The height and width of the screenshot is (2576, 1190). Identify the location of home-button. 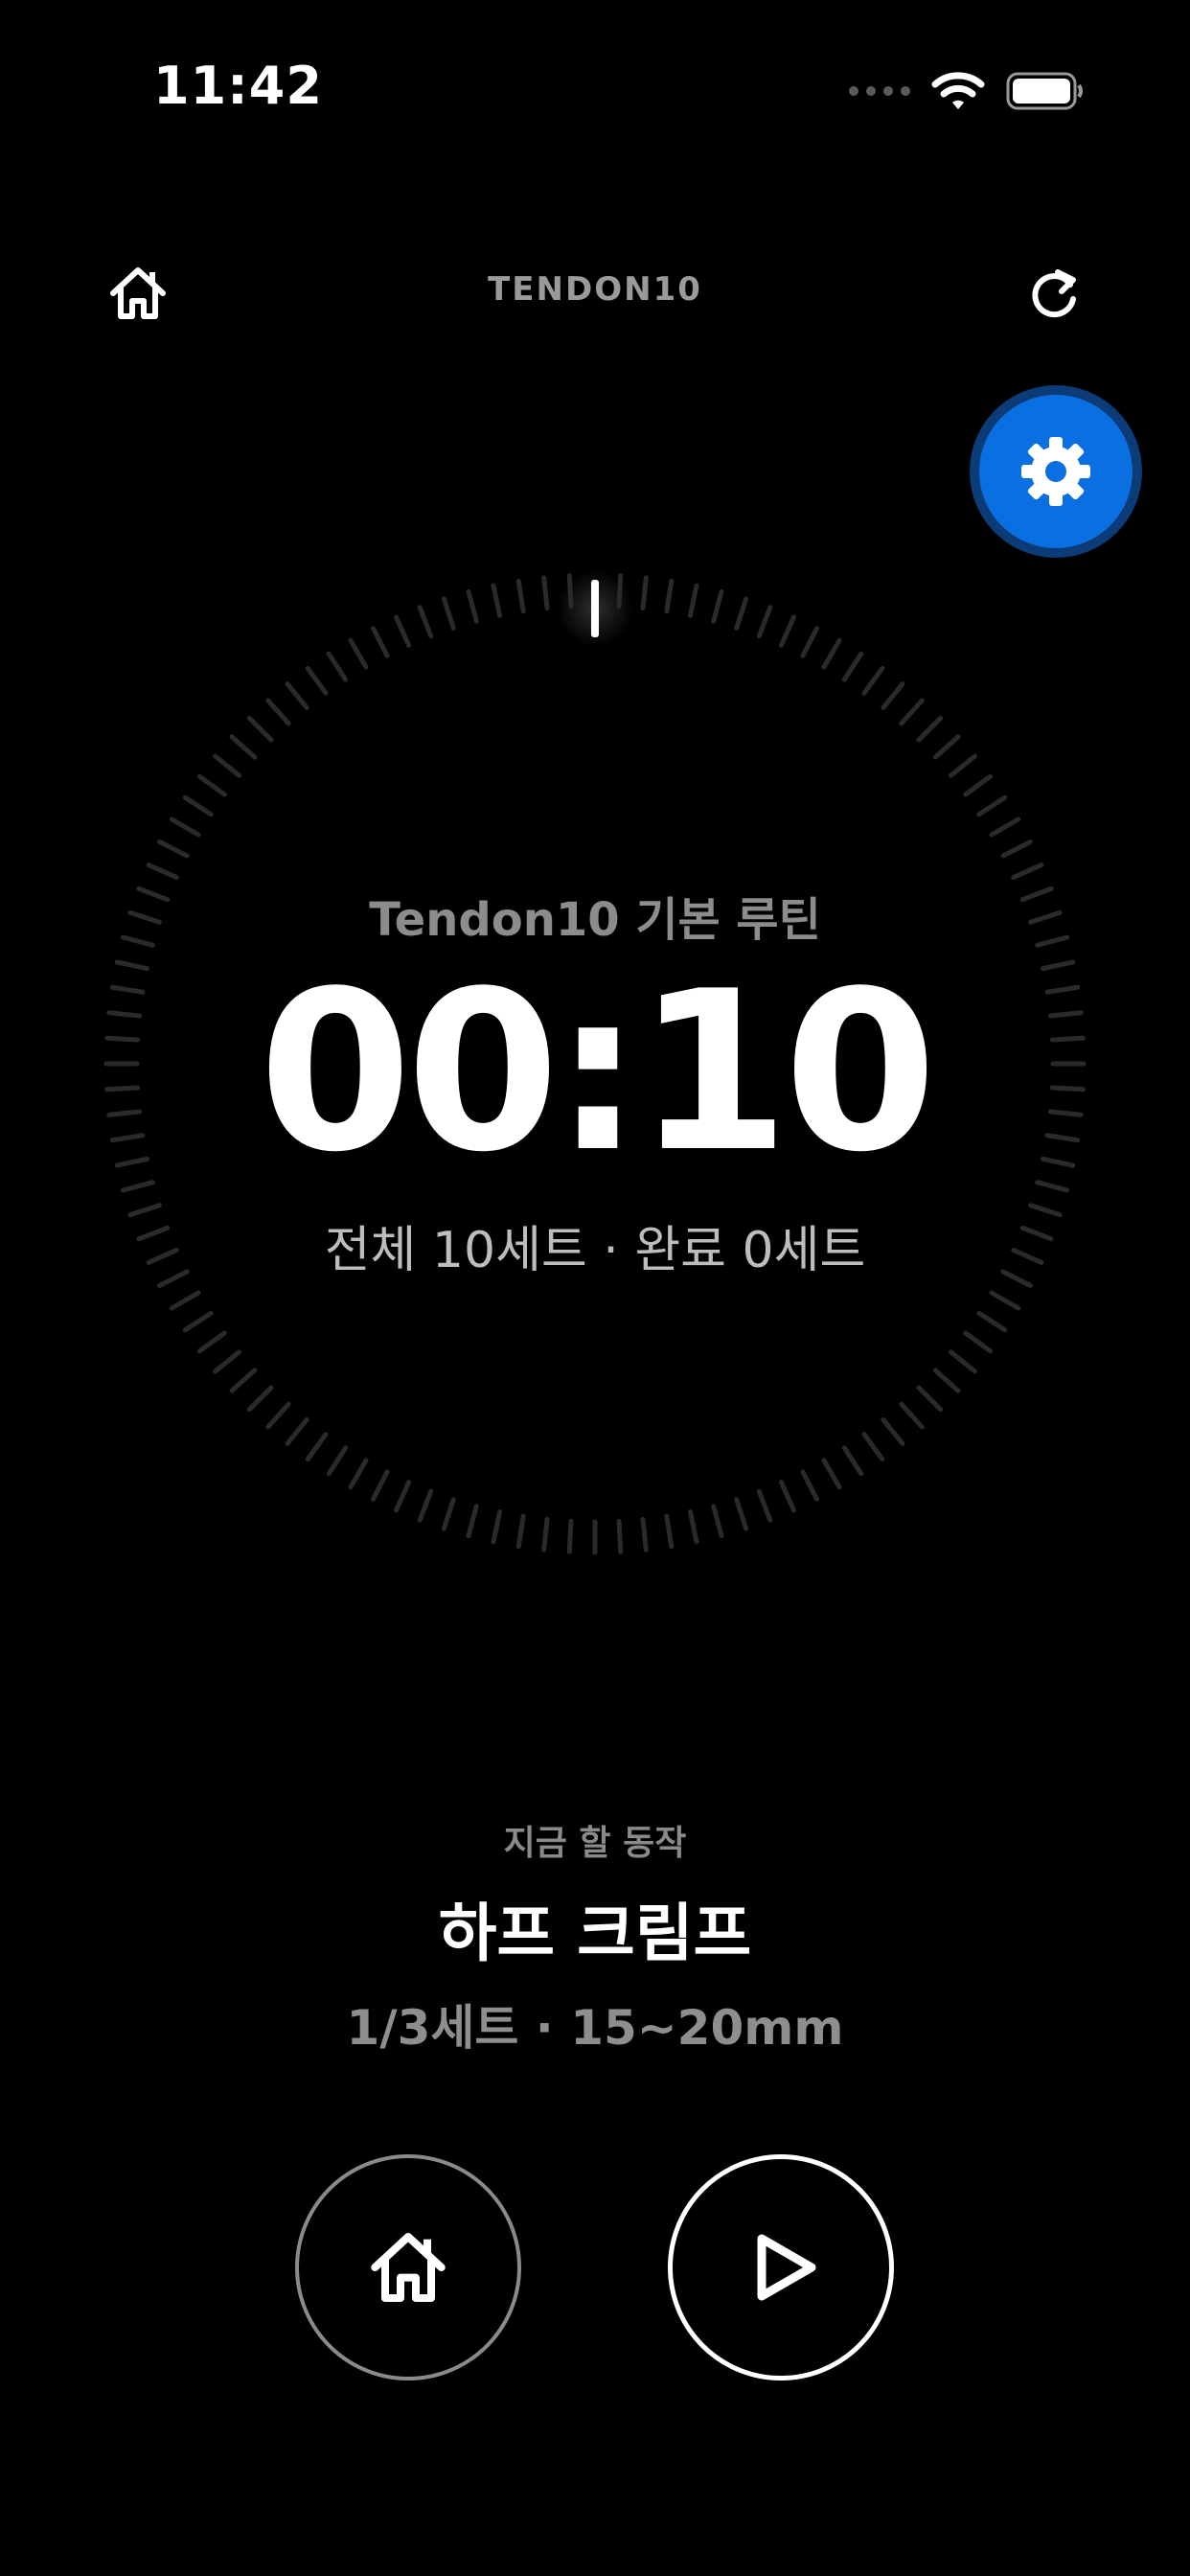
(408, 2267).